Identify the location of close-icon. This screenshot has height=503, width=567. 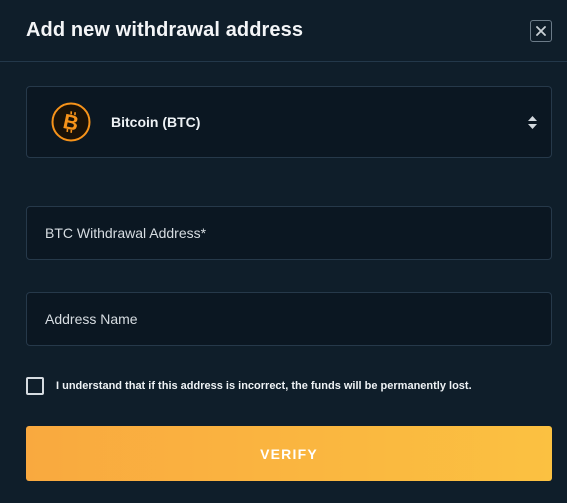
(541, 30).